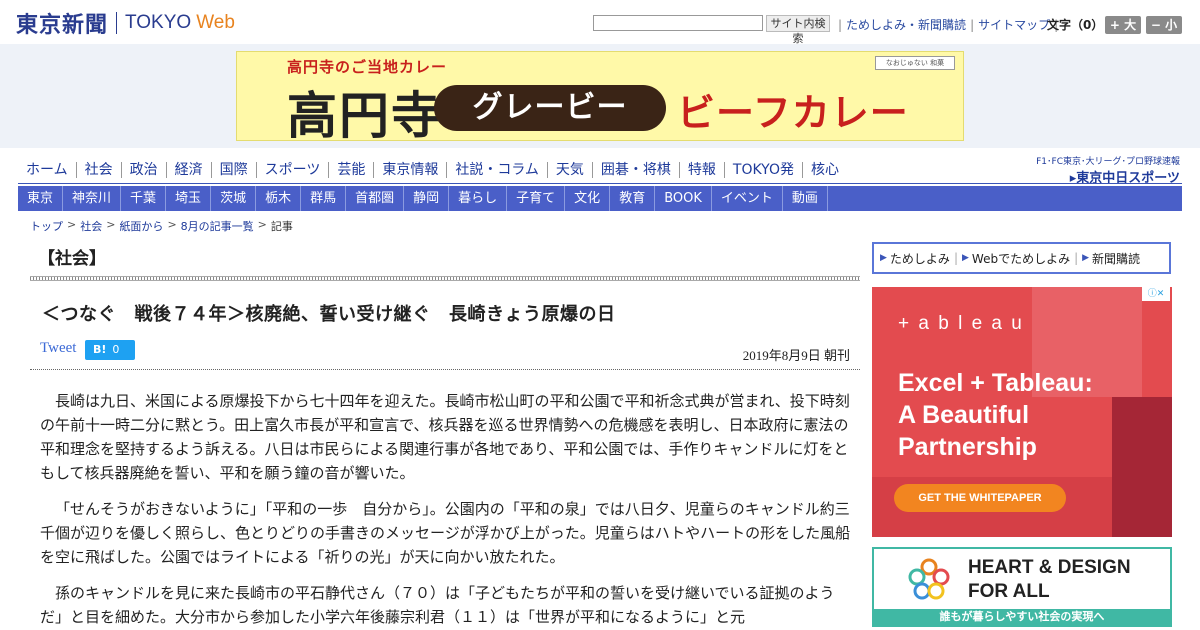  I want to click on breadcrumb-print: 紙面から, so click(141, 226).